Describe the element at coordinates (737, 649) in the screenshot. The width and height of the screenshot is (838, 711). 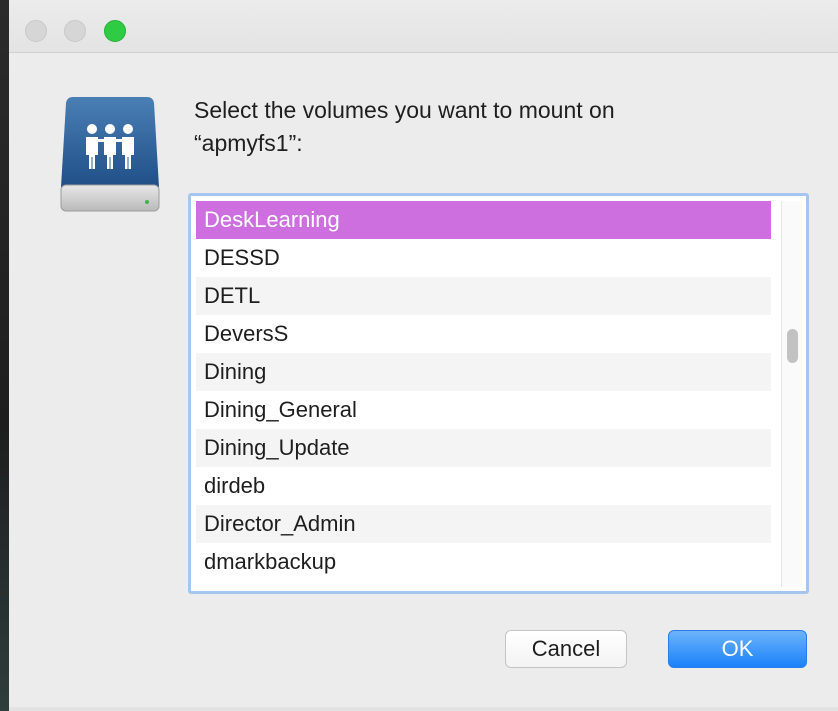
I see `ok-button: OK` at that location.